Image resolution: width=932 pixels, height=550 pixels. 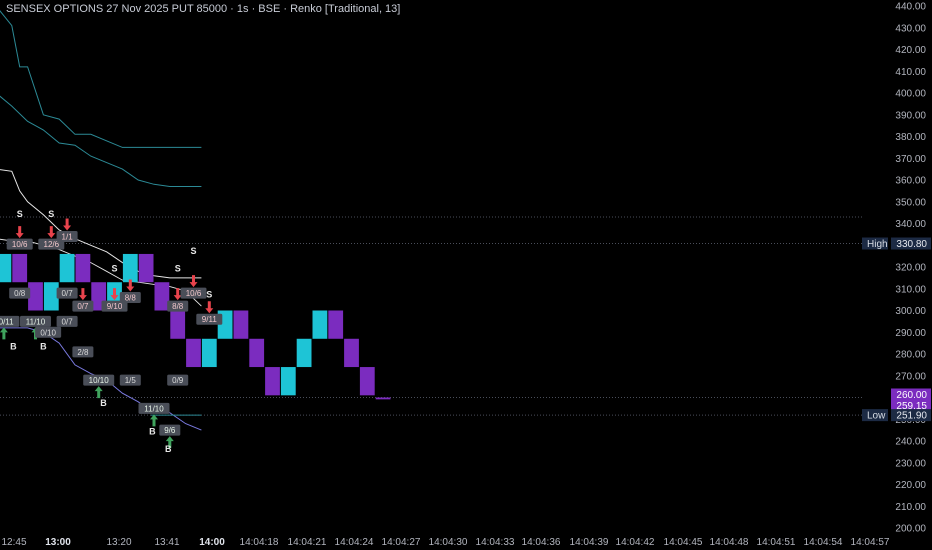 I want to click on price-tick: 270.00, so click(x=910, y=376).